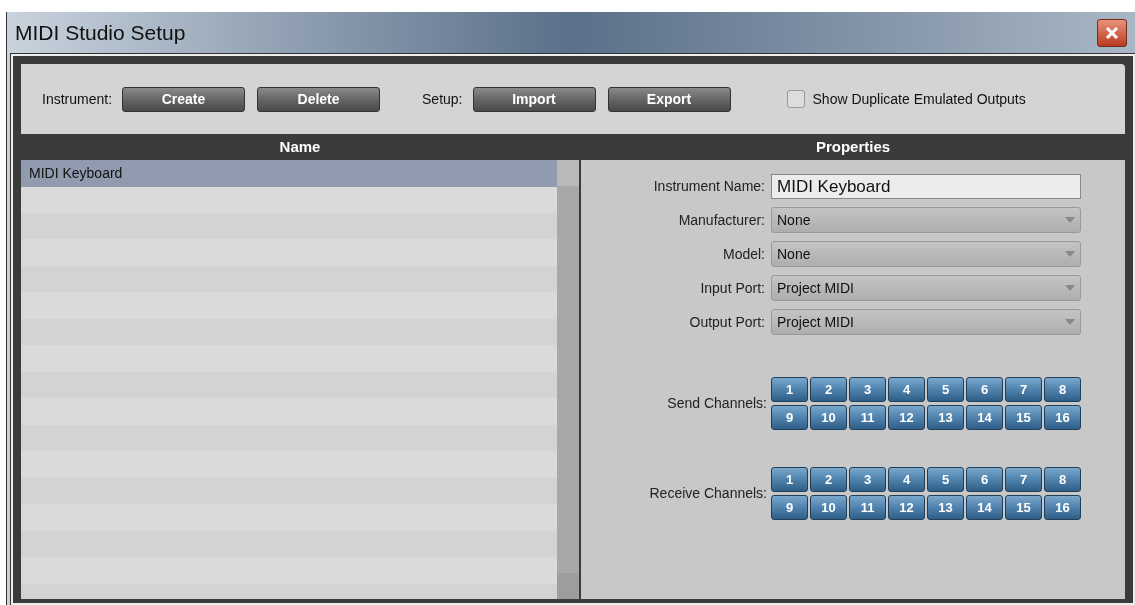  What do you see at coordinates (717, 403) in the screenshot?
I see `channel-group-label: Send Channels:` at bounding box center [717, 403].